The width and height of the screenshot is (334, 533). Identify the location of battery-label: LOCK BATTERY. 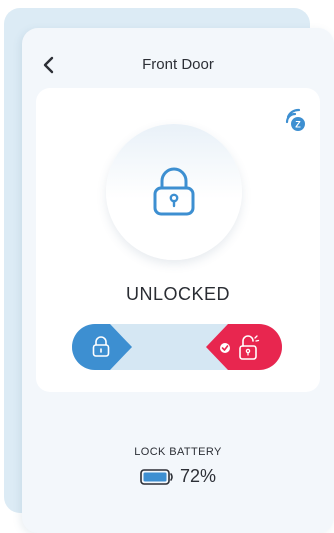
(178, 452).